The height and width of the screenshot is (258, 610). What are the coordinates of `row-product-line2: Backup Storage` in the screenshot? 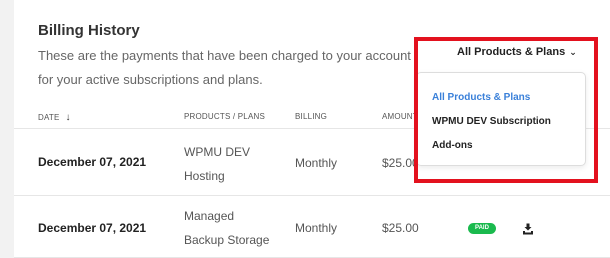 It's located at (227, 240).